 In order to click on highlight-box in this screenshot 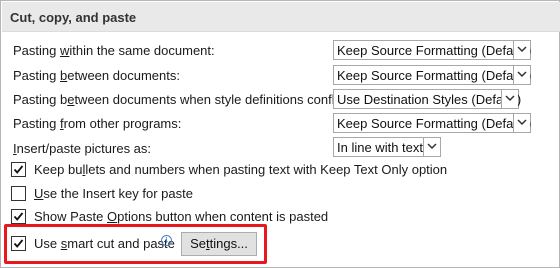, I will do `click(135, 244)`.